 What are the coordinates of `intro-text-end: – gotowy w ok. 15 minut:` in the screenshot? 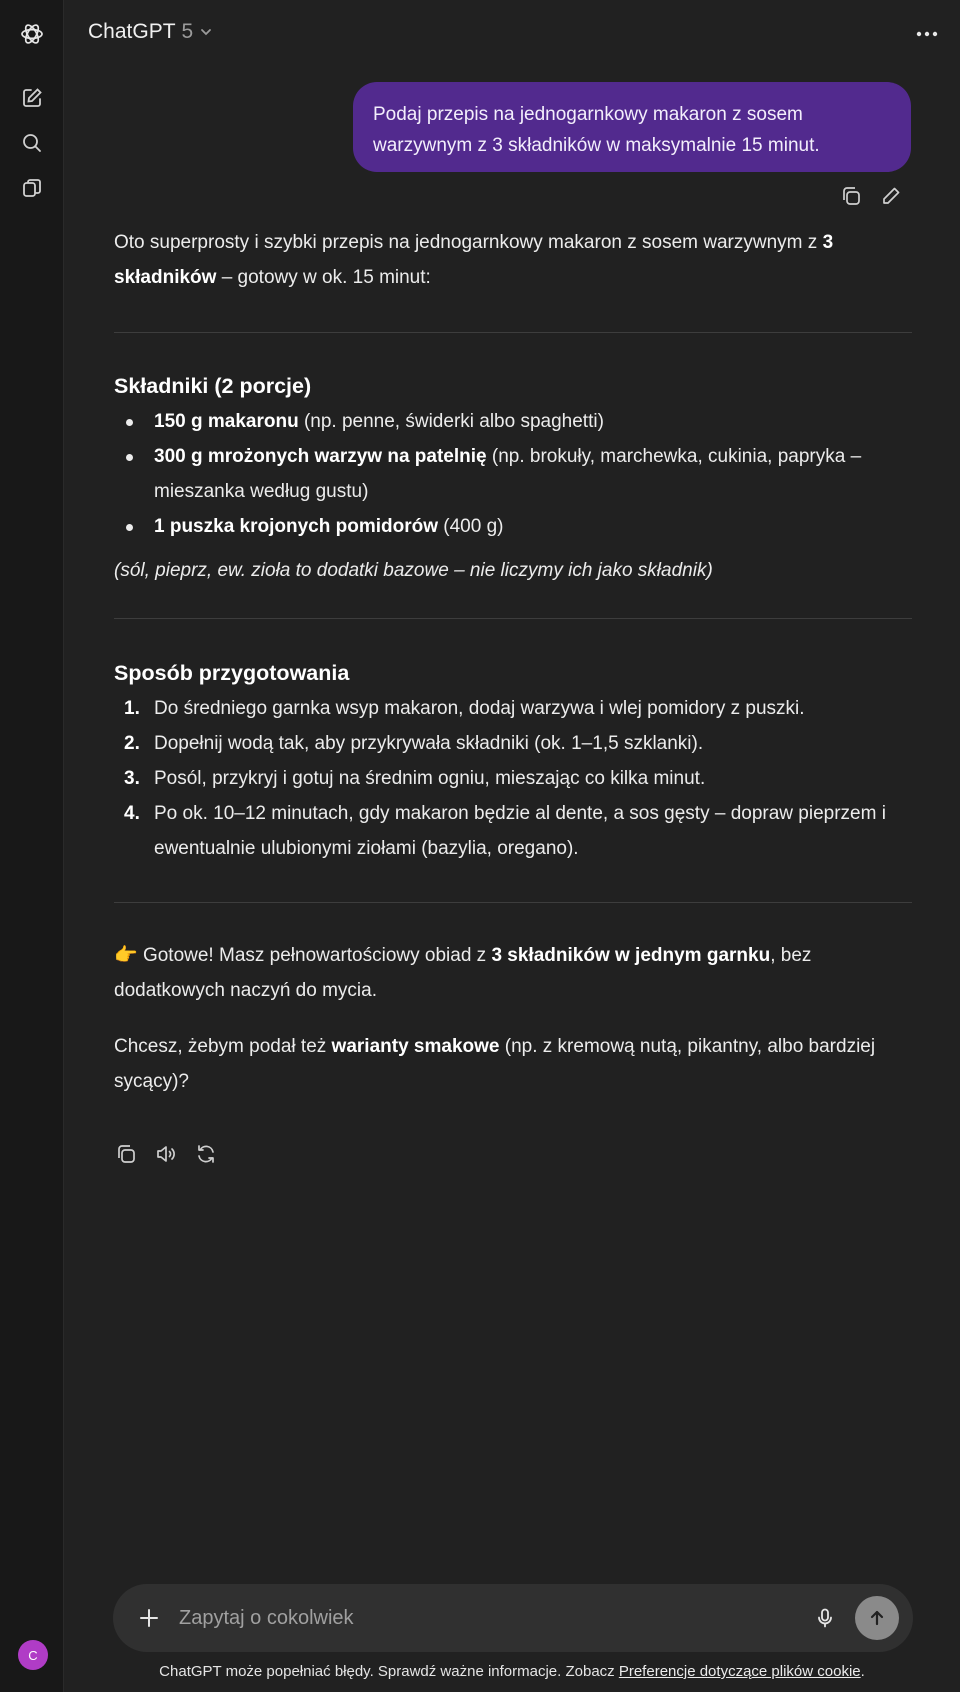 It's located at (323, 277).